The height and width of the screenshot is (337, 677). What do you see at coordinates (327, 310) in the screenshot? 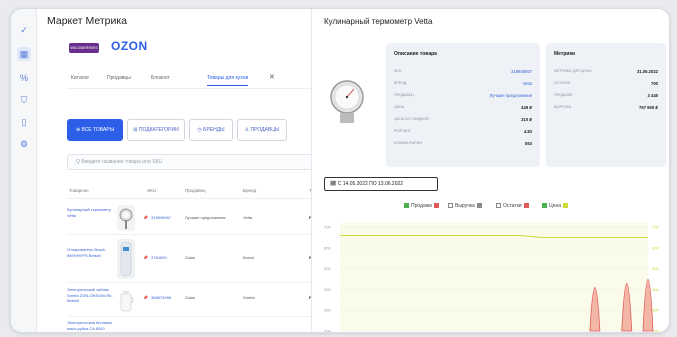
I see `y-tick-label-left: 300` at bounding box center [327, 310].